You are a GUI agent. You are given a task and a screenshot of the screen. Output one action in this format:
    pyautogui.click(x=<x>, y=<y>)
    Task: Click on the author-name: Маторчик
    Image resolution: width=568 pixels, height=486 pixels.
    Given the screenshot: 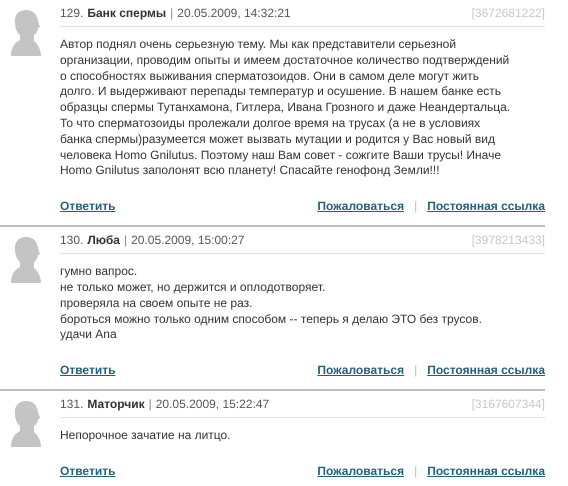 What is the action you would take?
    pyautogui.click(x=116, y=405)
    